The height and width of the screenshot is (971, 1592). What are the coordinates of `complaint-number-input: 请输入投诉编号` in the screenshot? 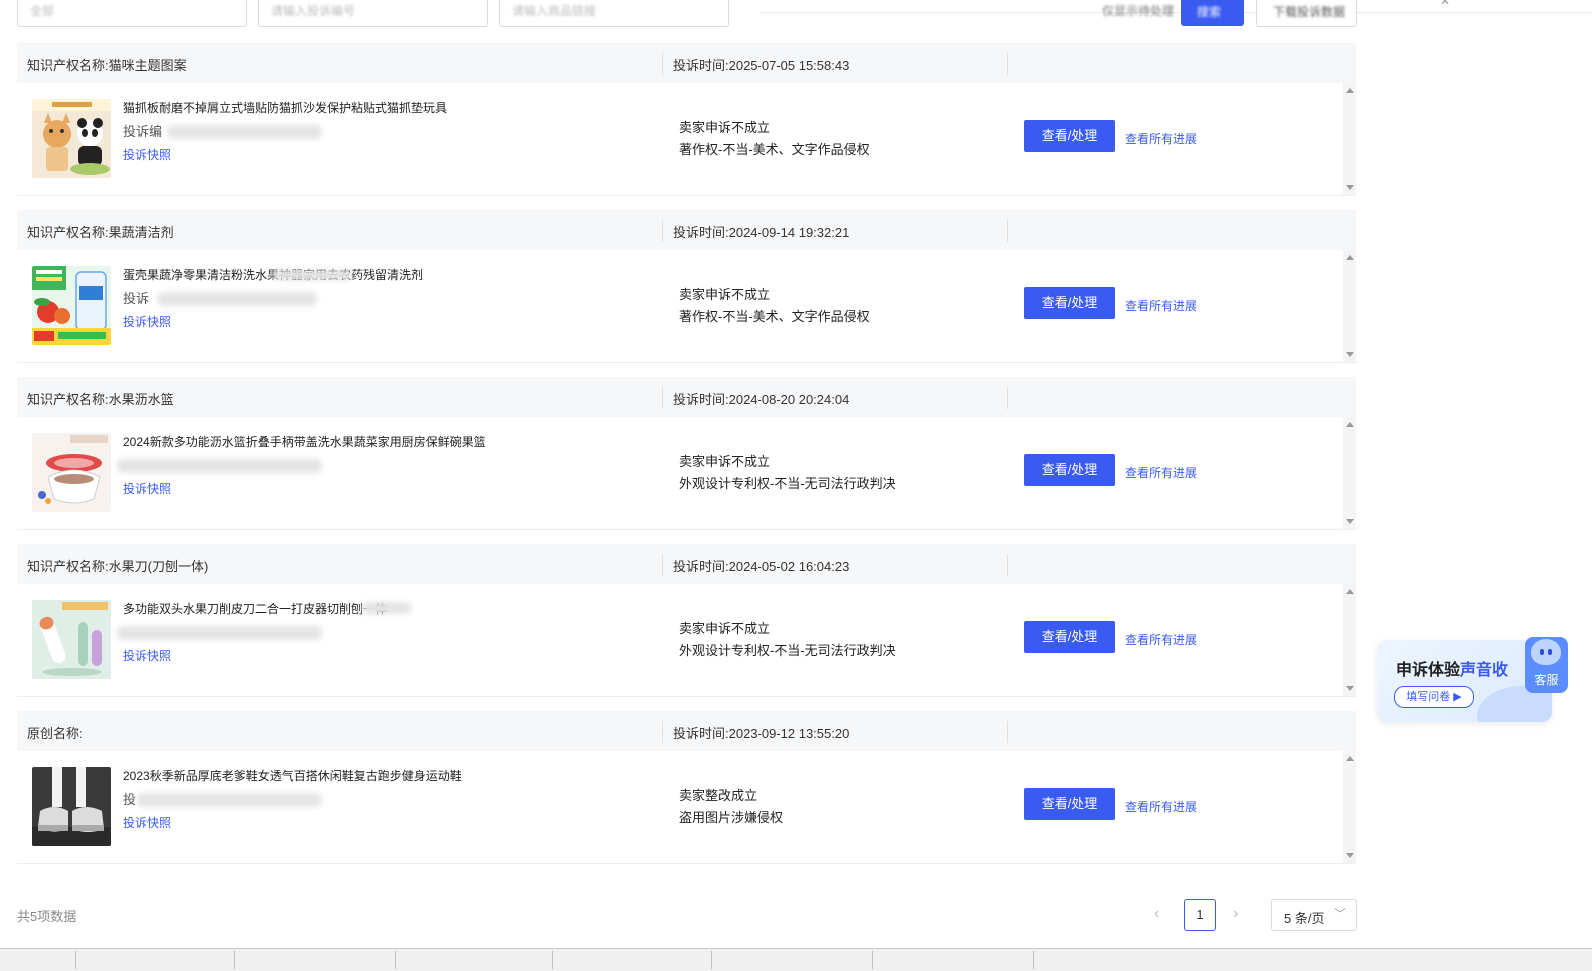 It's located at (373, 13).